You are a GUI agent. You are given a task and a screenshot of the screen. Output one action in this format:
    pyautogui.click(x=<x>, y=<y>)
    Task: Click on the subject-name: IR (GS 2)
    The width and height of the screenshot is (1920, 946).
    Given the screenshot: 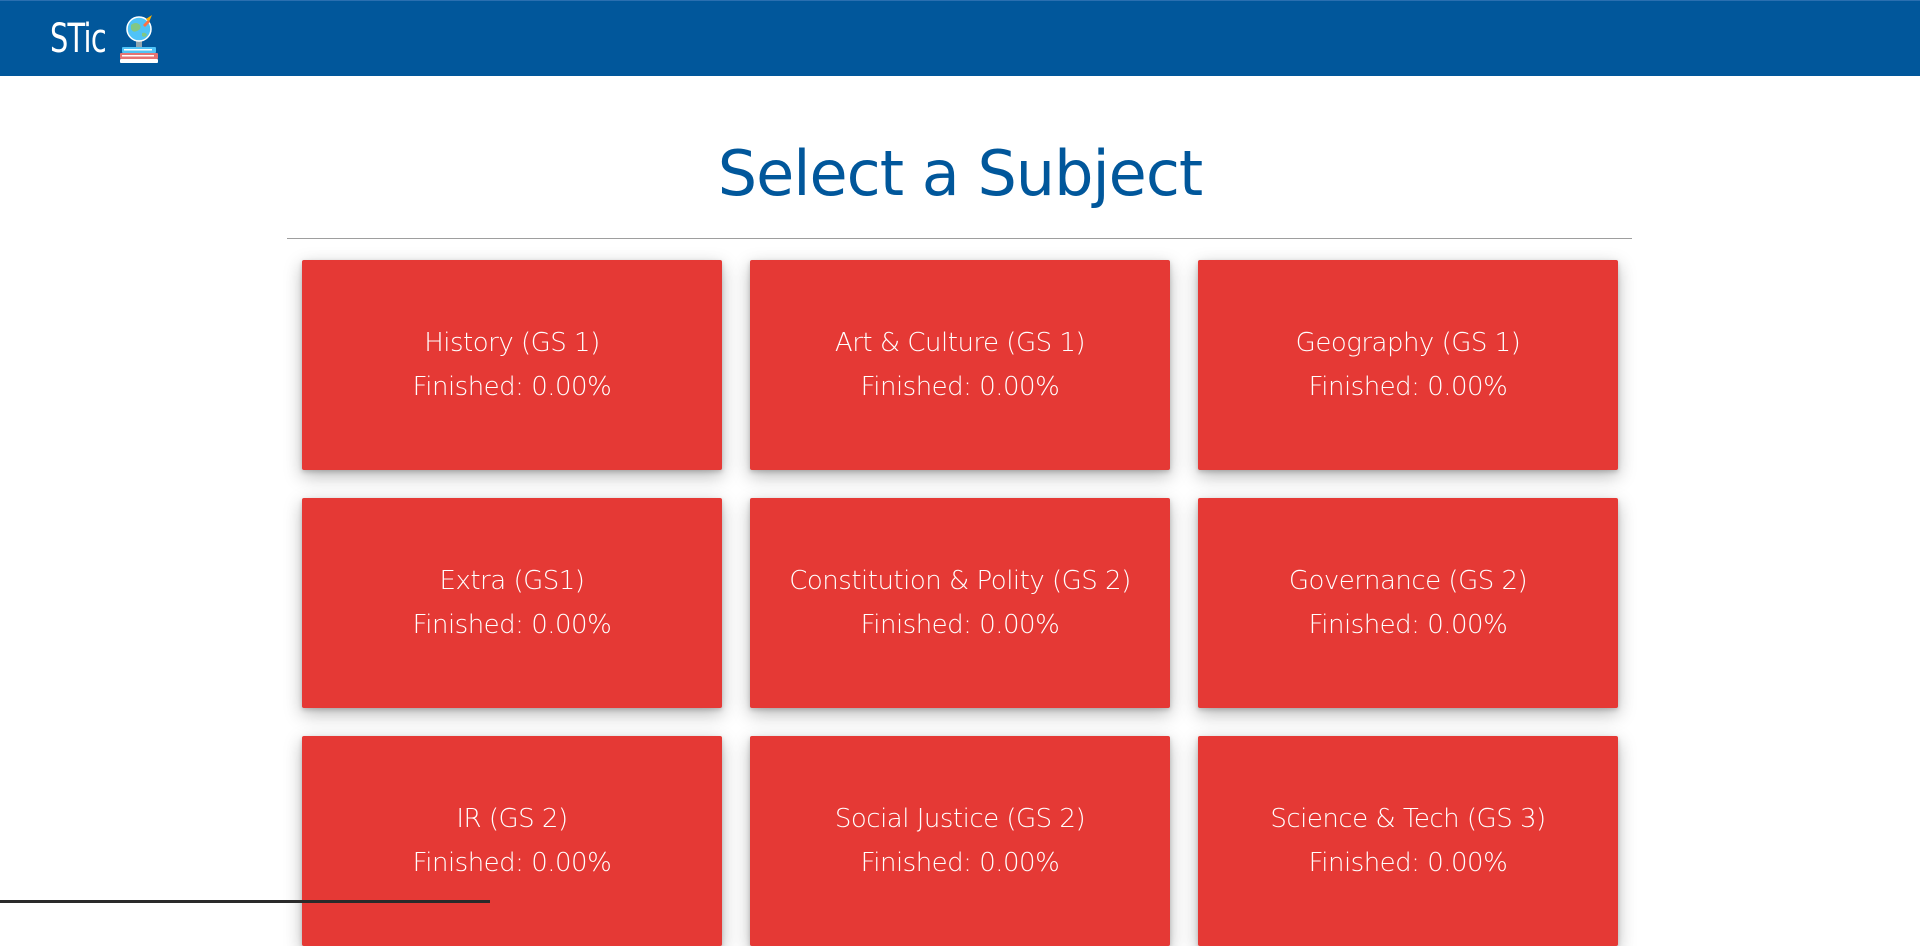 What is the action you would take?
    pyautogui.click(x=512, y=819)
    